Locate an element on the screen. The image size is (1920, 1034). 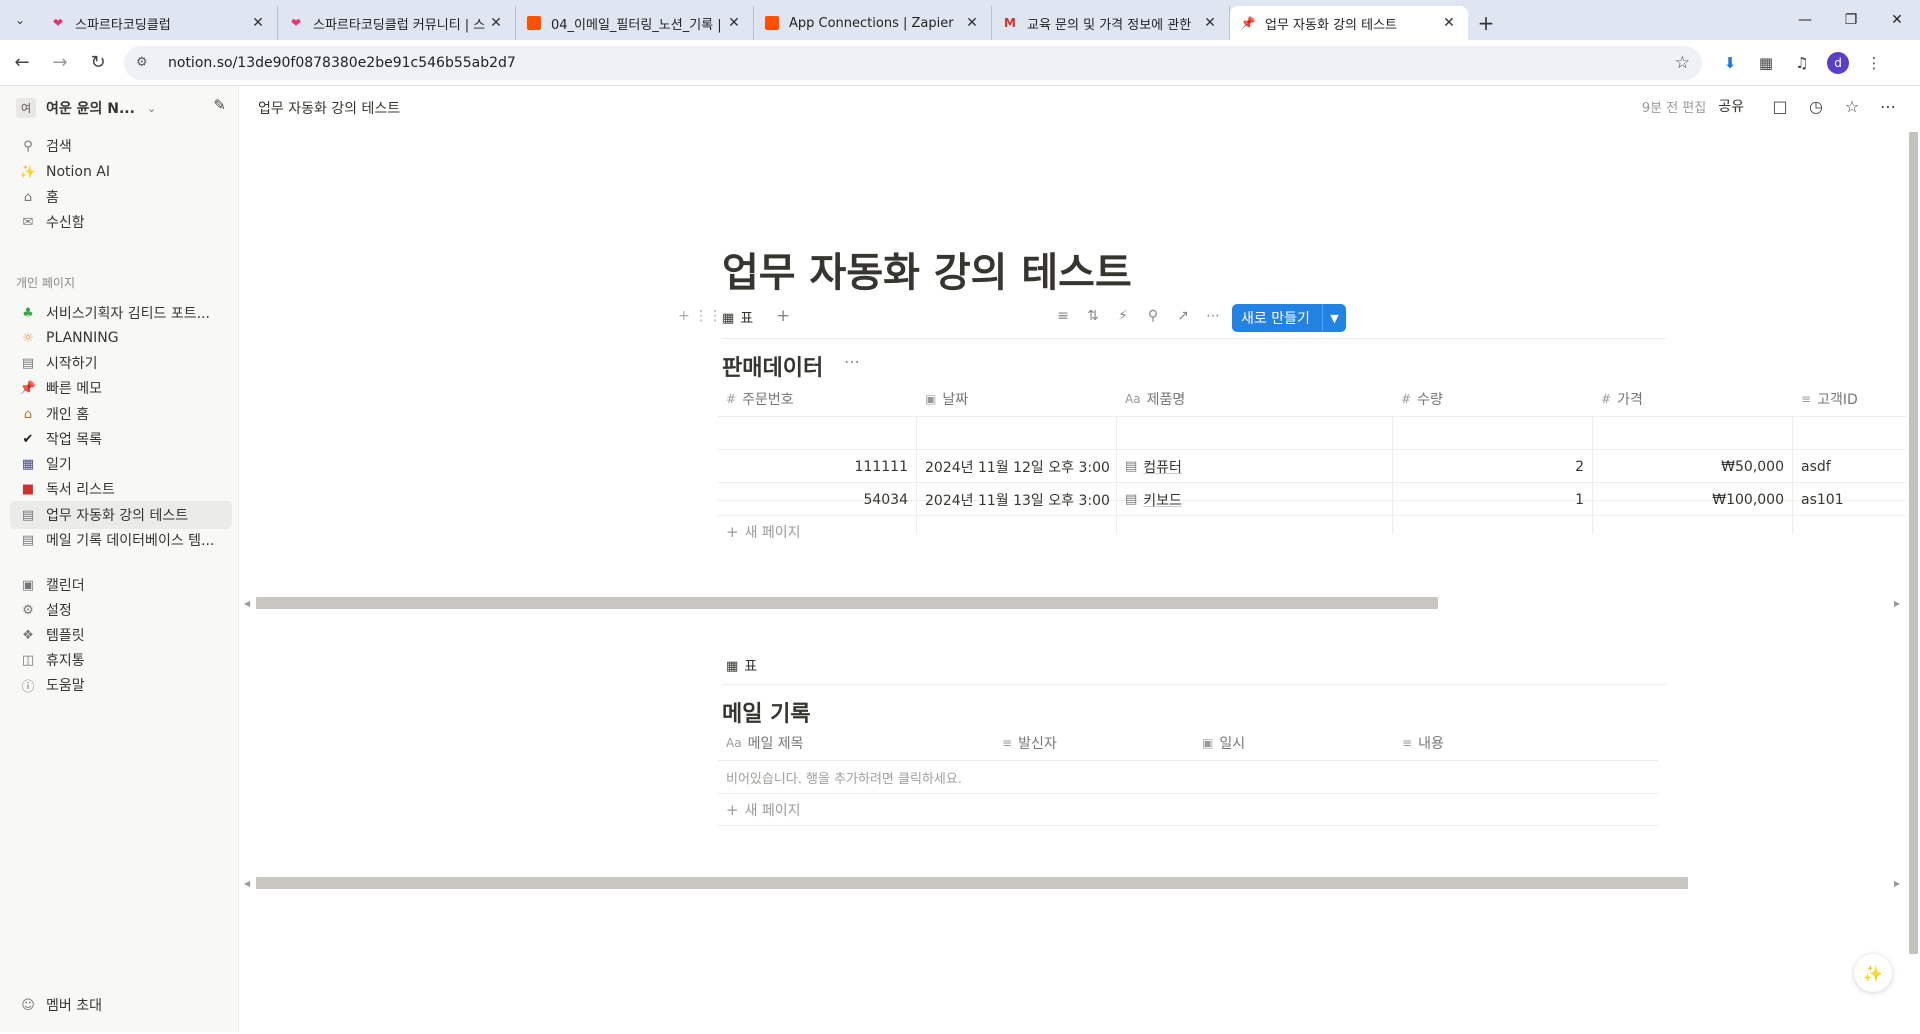
share-button: 공유 is located at coordinates (1731, 106).